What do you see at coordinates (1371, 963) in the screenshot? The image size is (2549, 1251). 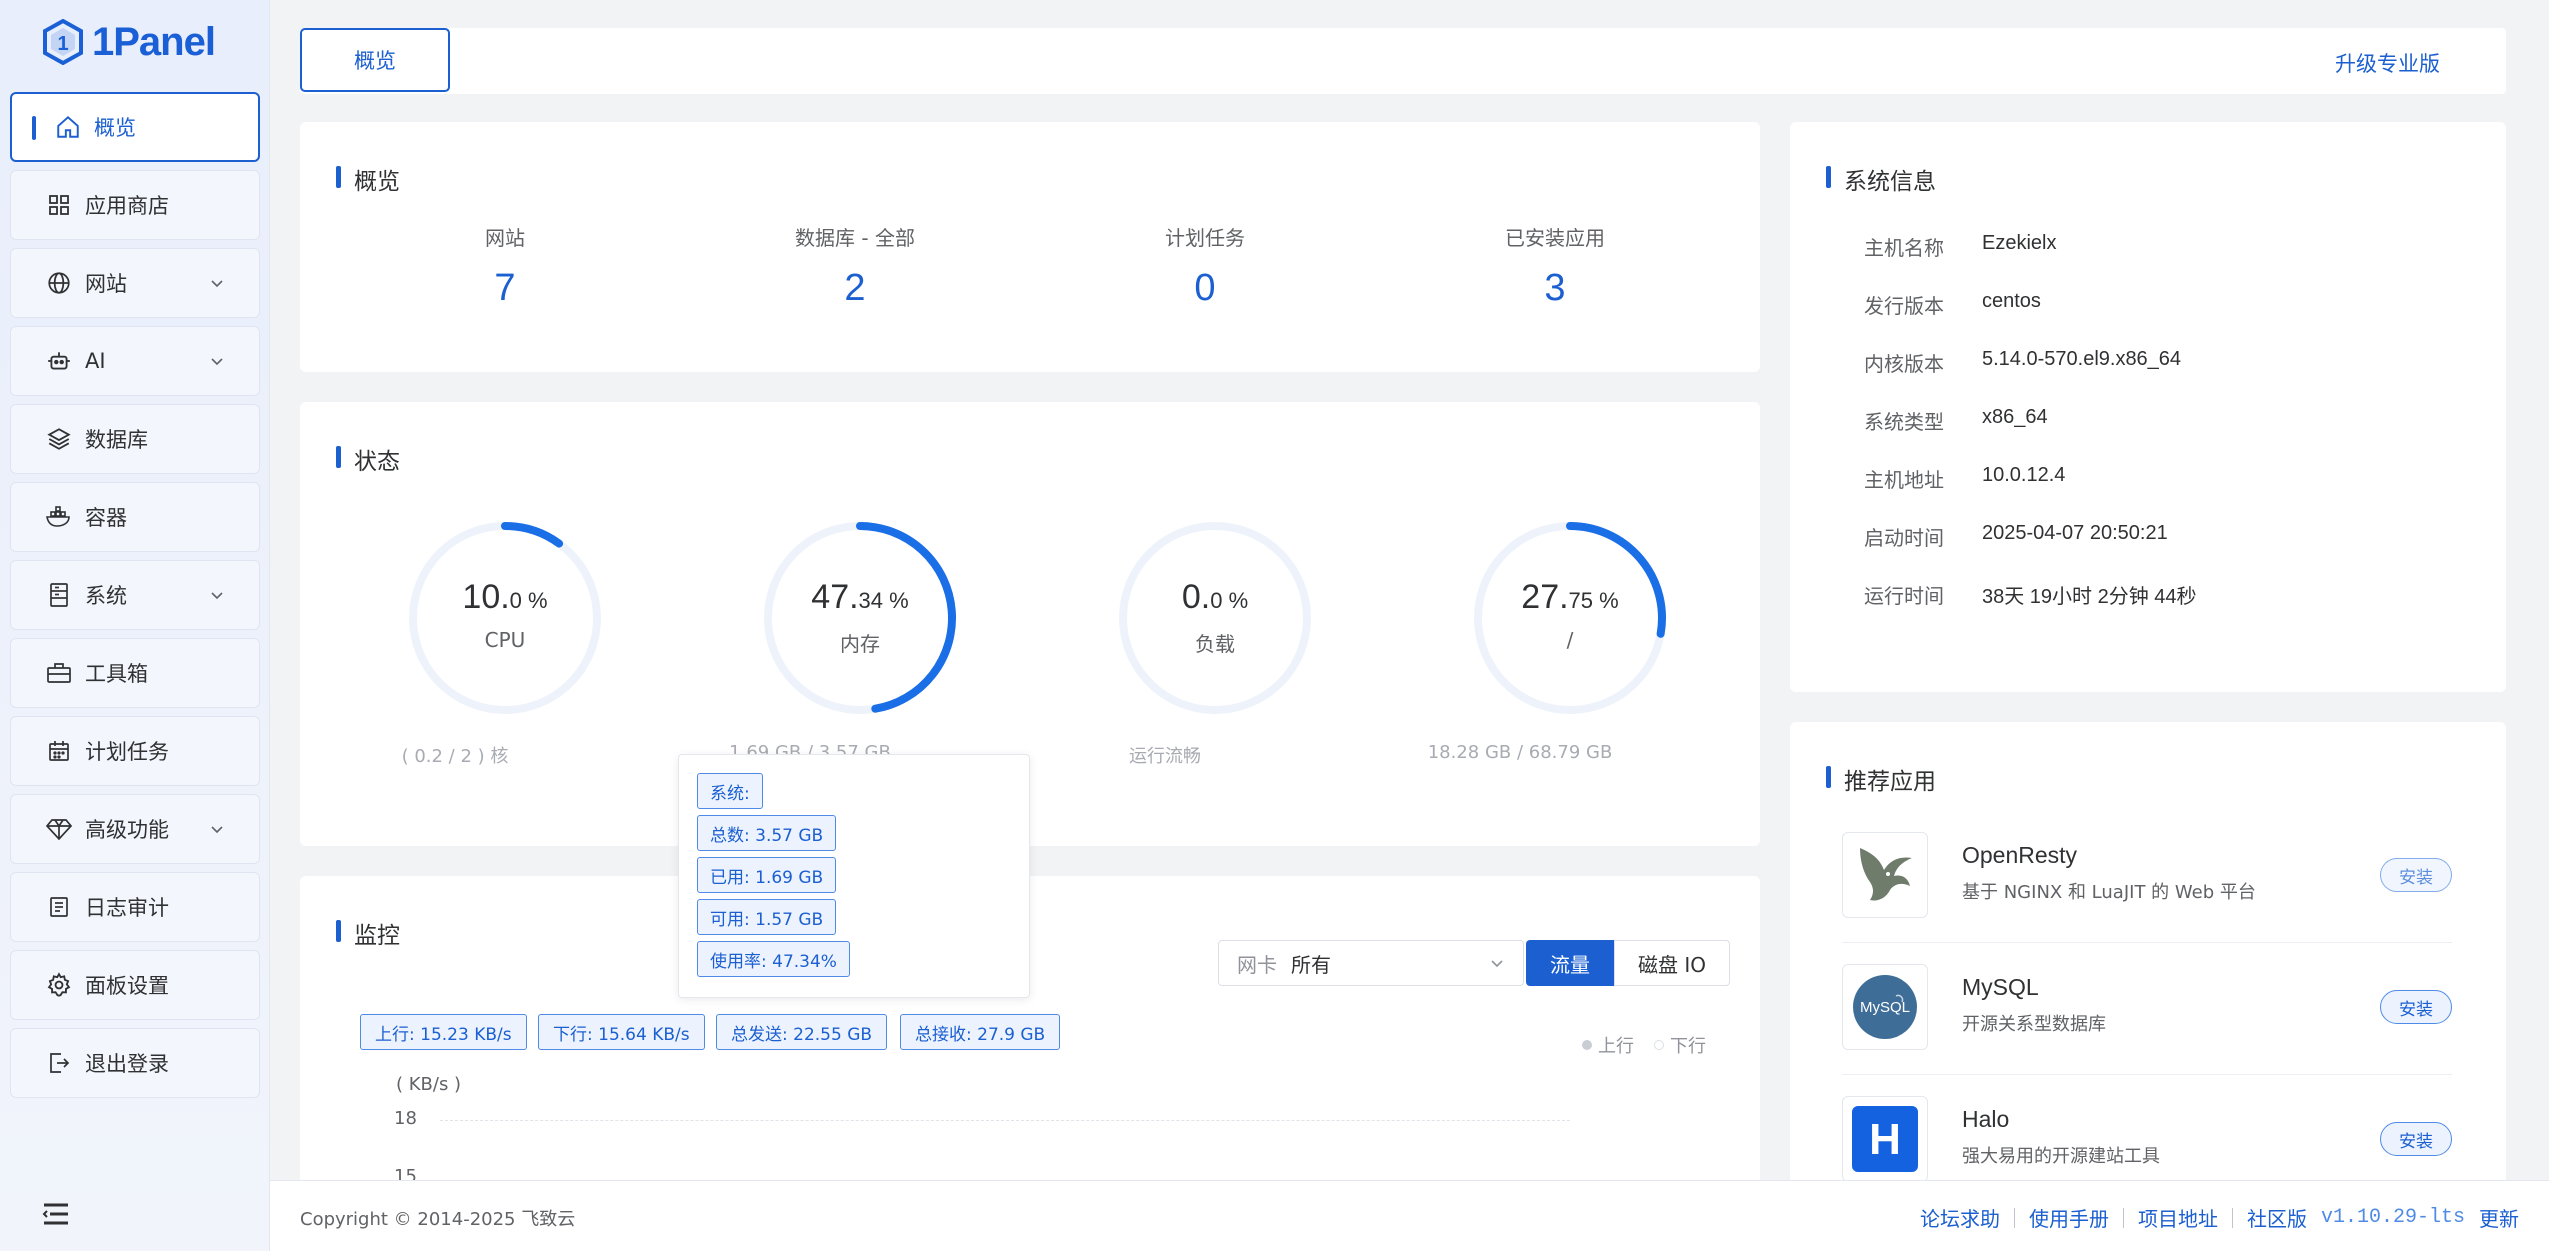 I see `nic-select: 网卡 所有` at bounding box center [1371, 963].